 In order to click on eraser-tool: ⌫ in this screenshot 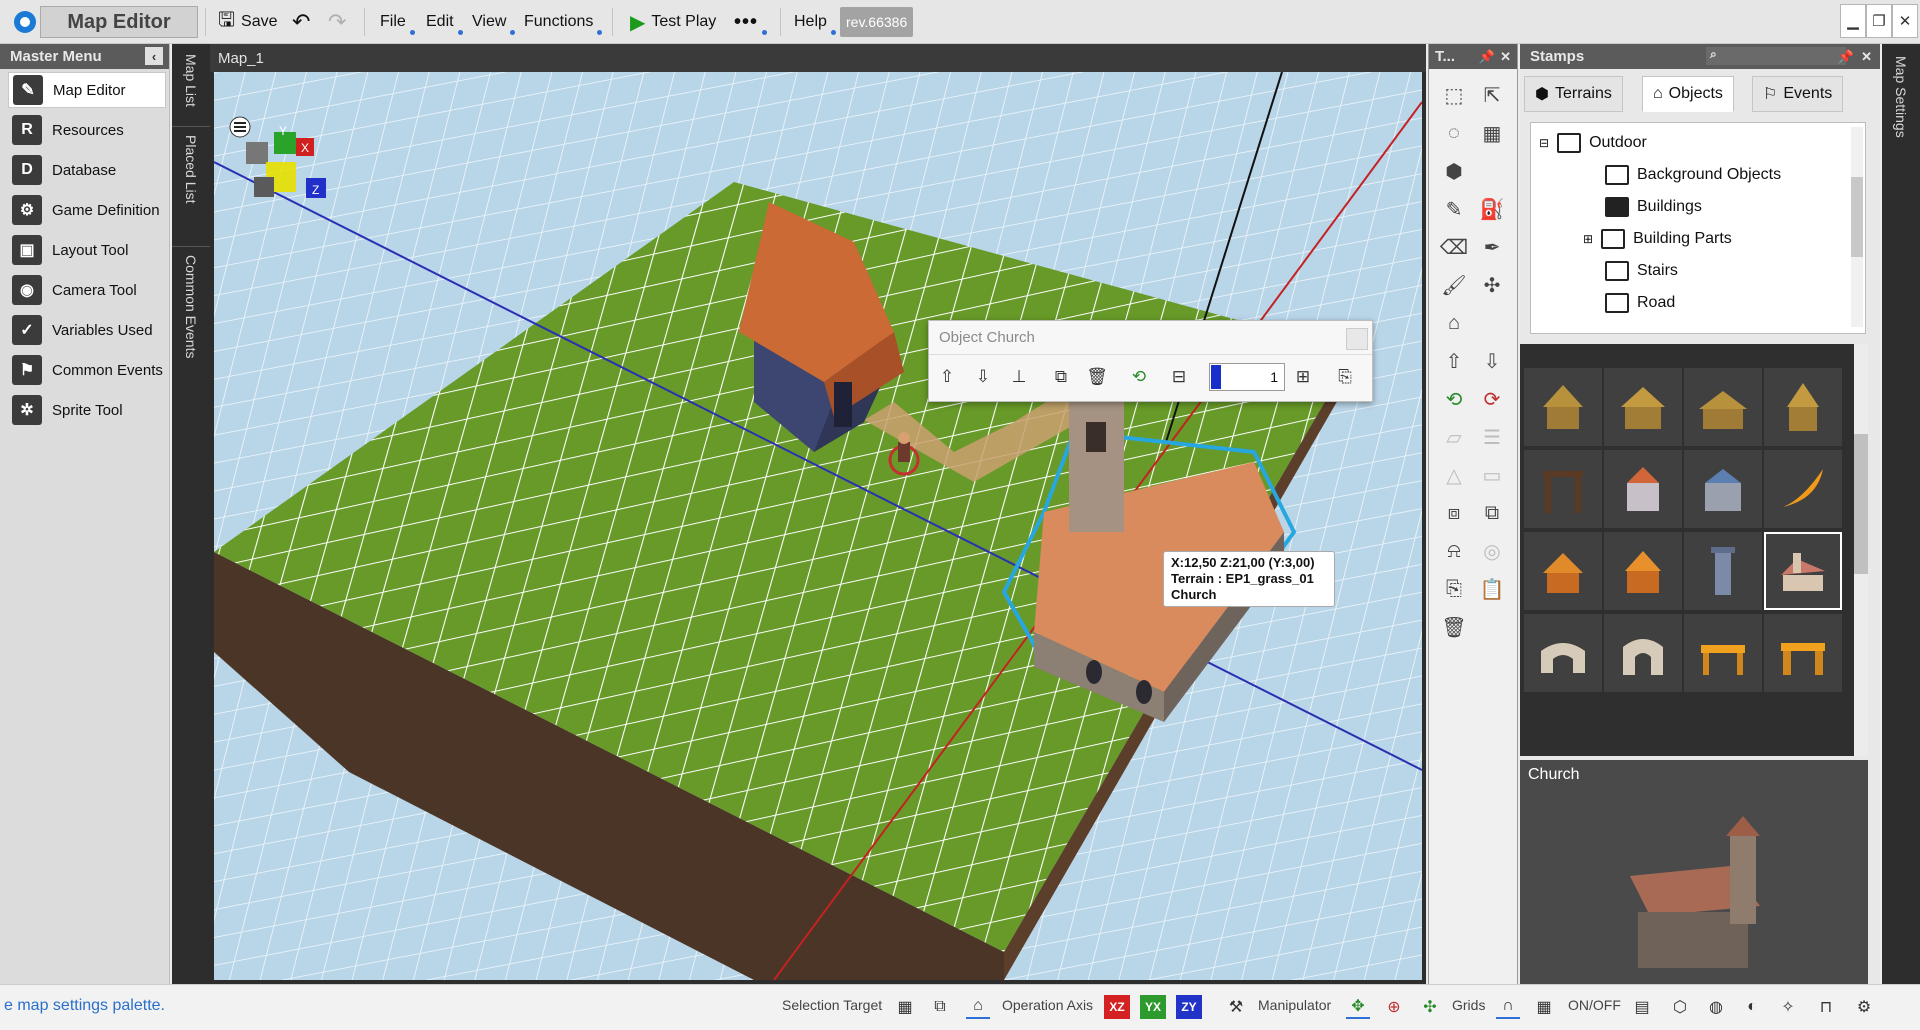, I will do `click(1454, 247)`.